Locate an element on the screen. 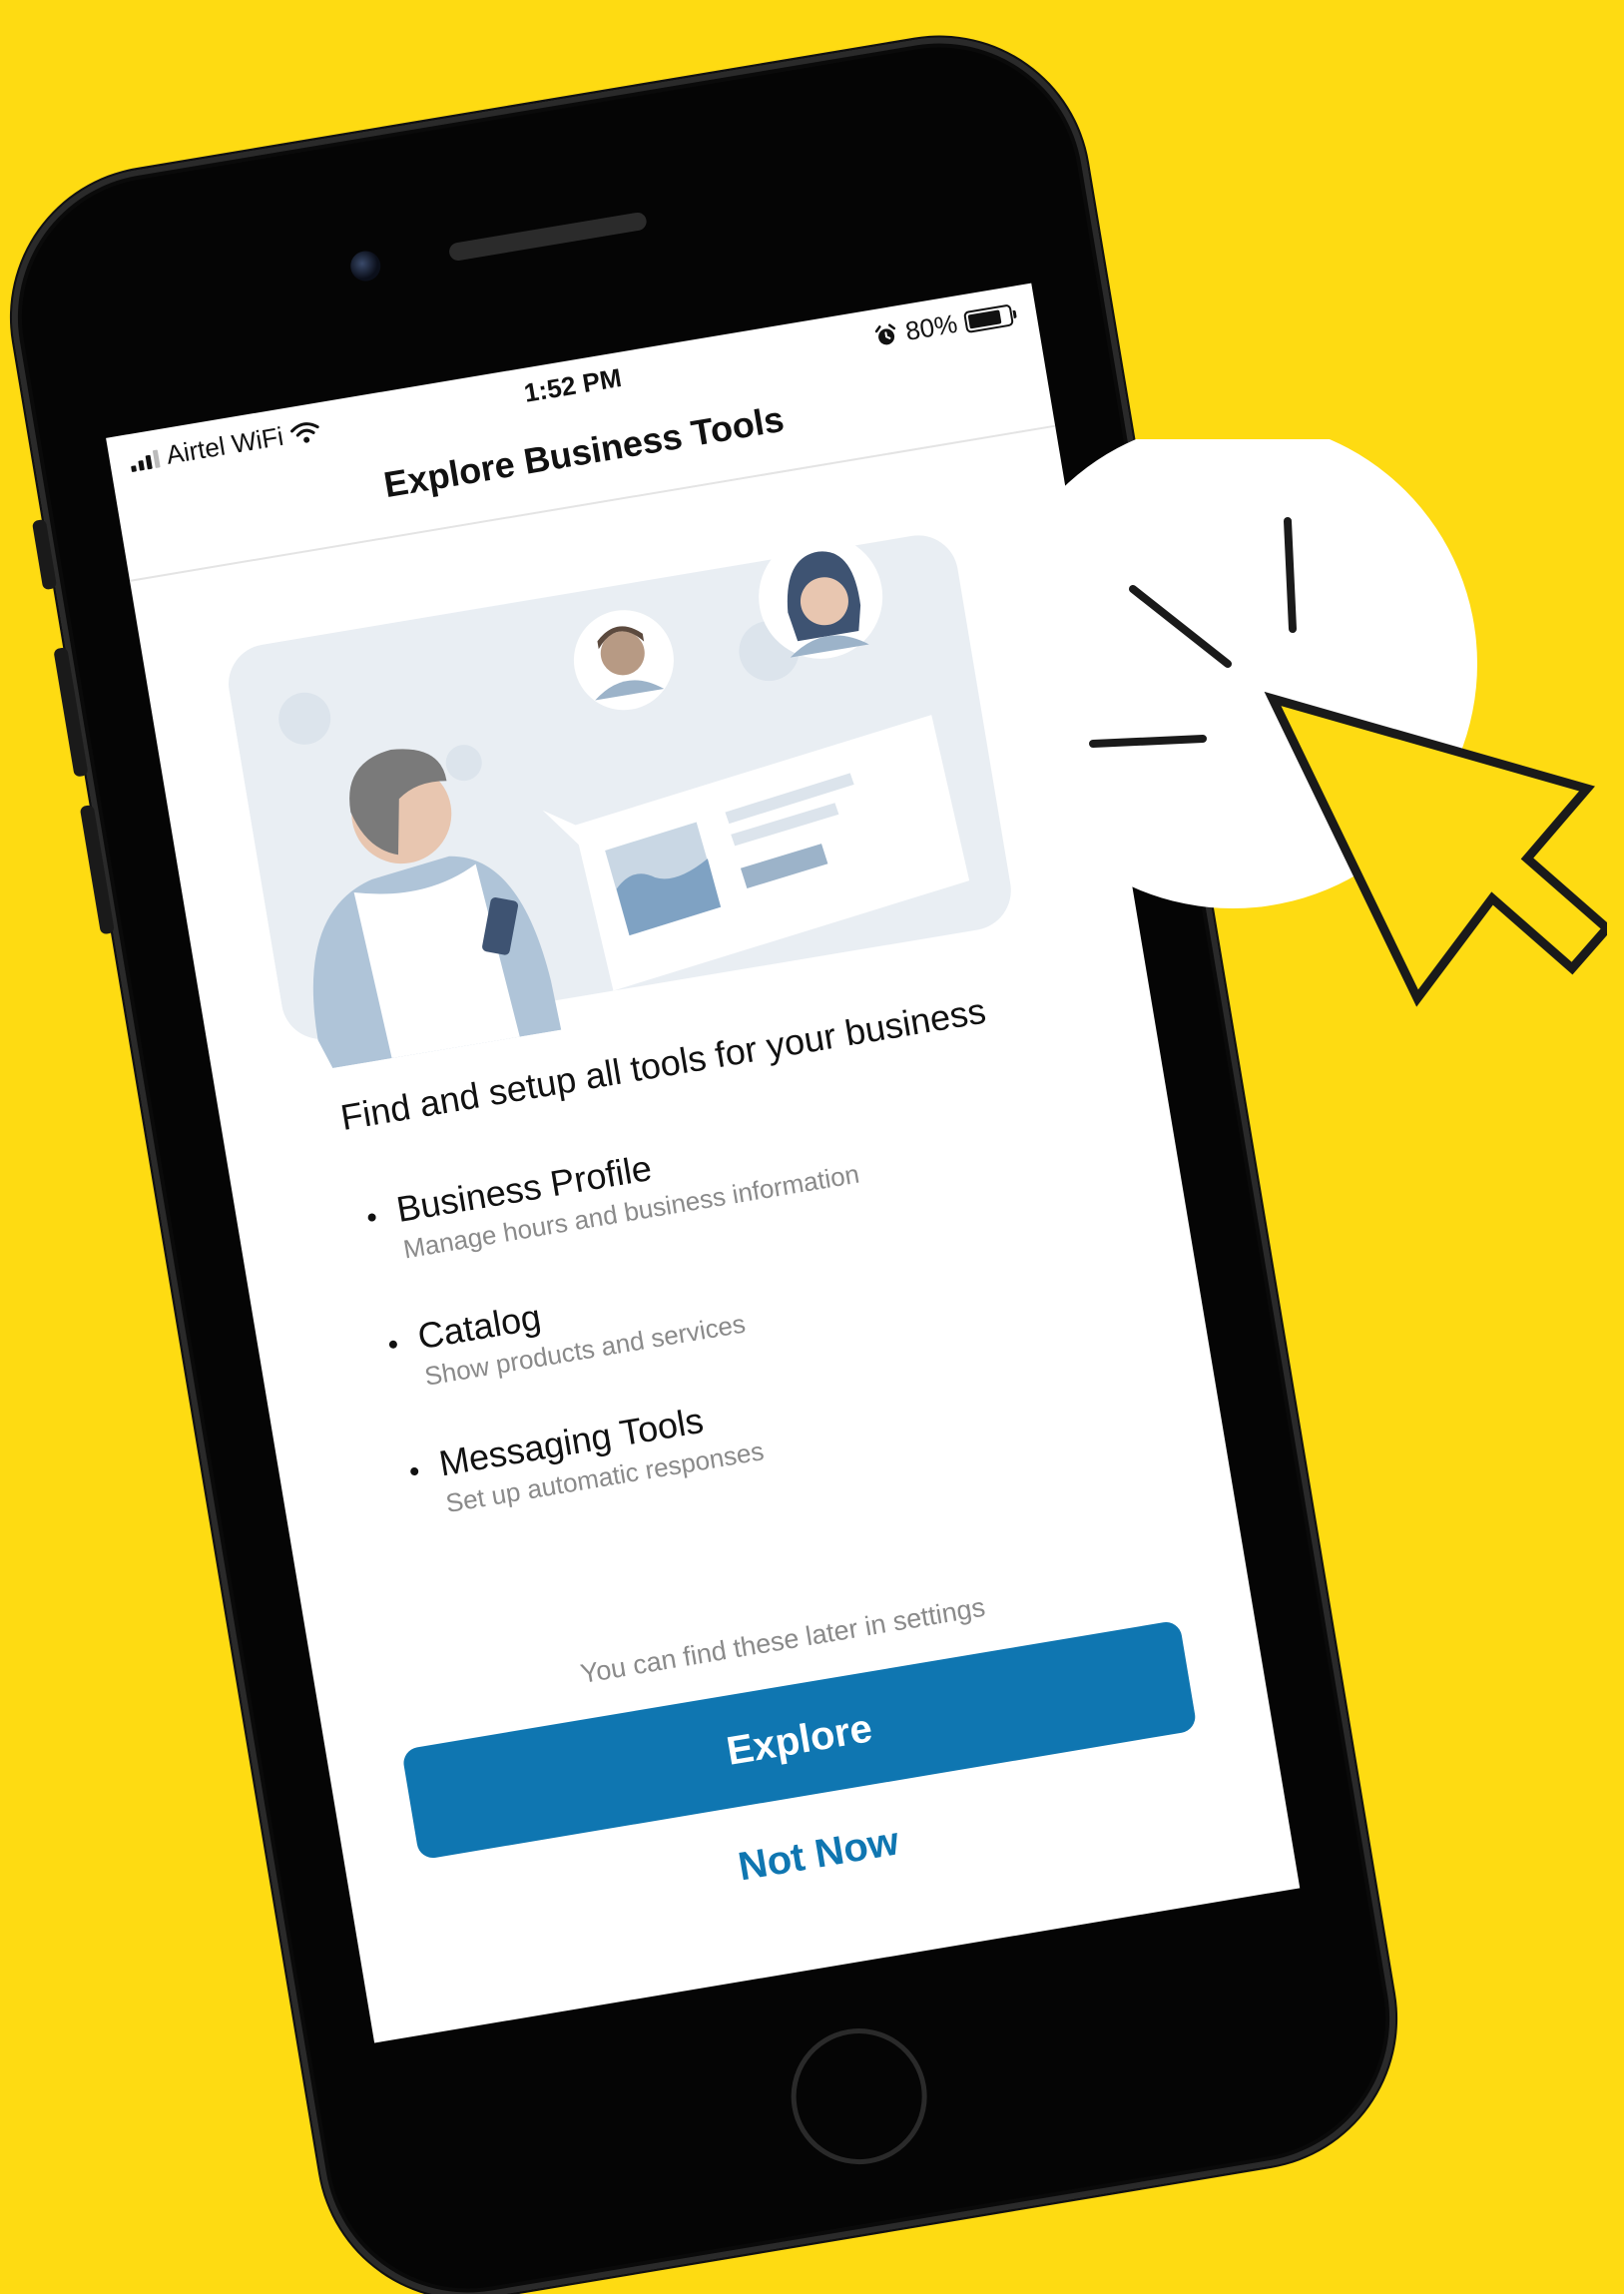 This screenshot has width=1624, height=2294. alarm-icon is located at coordinates (884, 333).